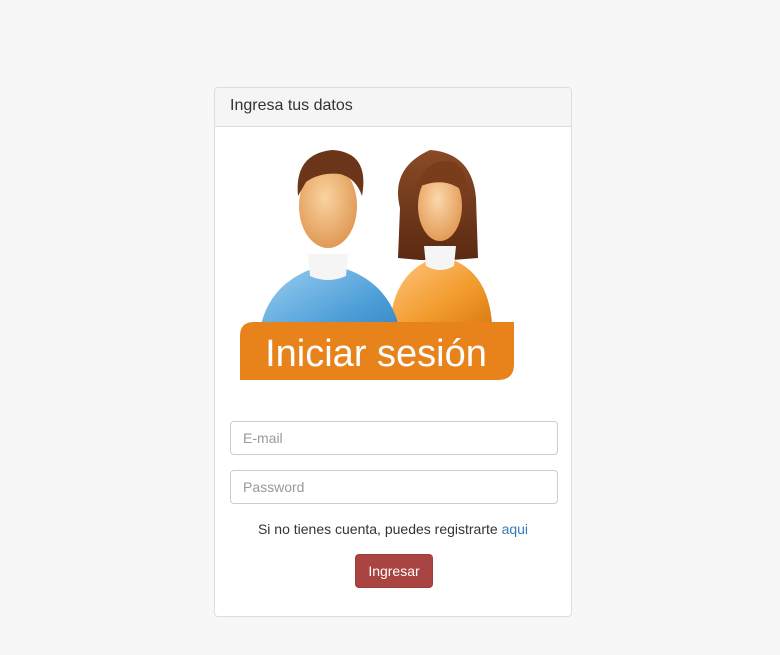 The image size is (780, 655). I want to click on panel-heading: Ingresa tus datos, so click(393, 107).